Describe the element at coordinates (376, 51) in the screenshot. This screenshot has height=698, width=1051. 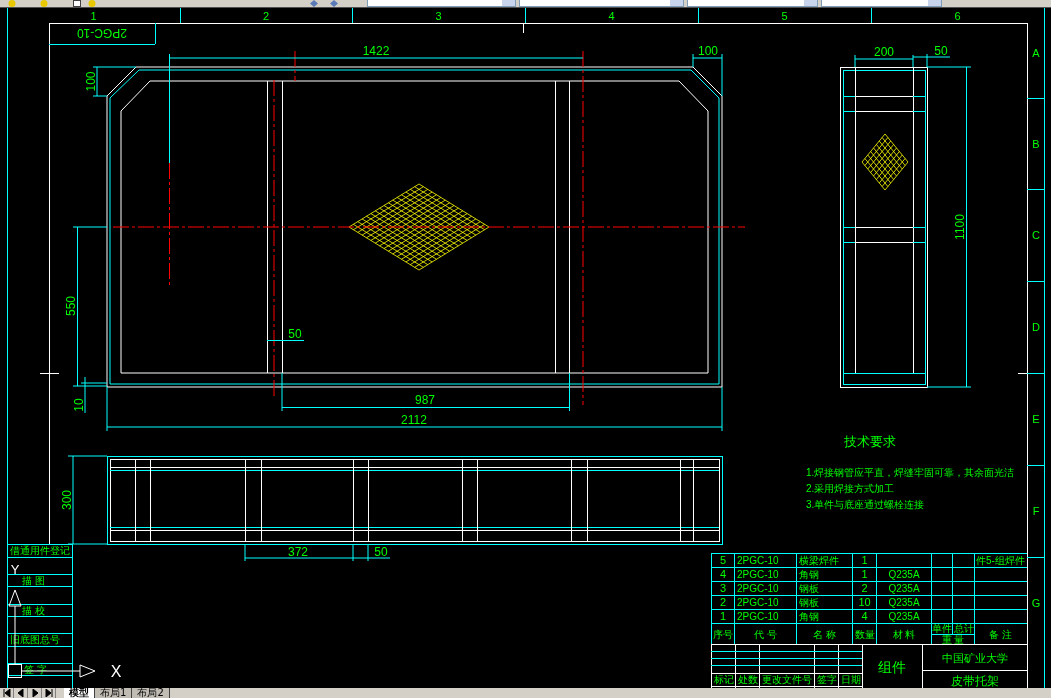
I see `dimension-text: 1422` at that location.